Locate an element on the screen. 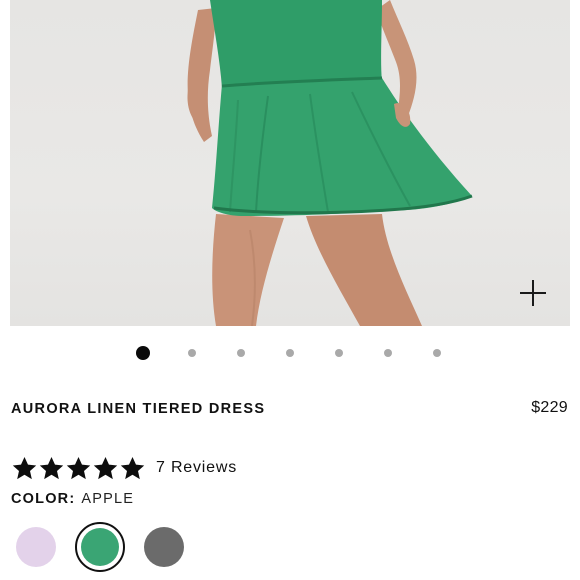 The height and width of the screenshot is (580, 580). star-rating is located at coordinates (78, 468).